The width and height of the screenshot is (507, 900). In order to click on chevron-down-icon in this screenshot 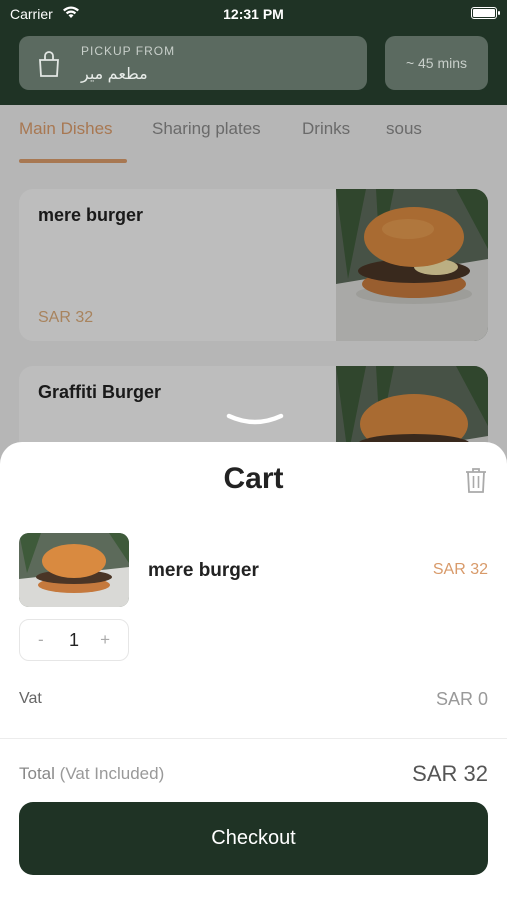, I will do `click(255, 422)`.